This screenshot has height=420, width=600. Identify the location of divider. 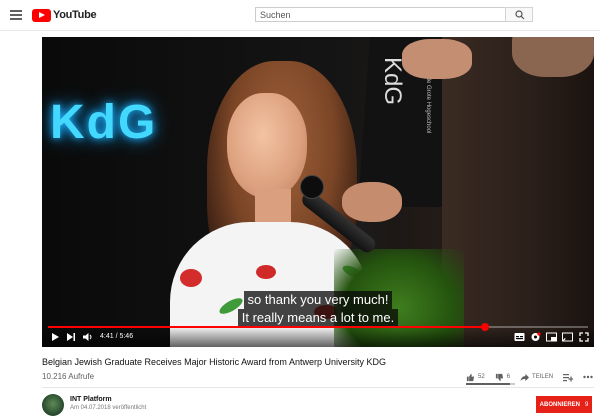
(318, 387).